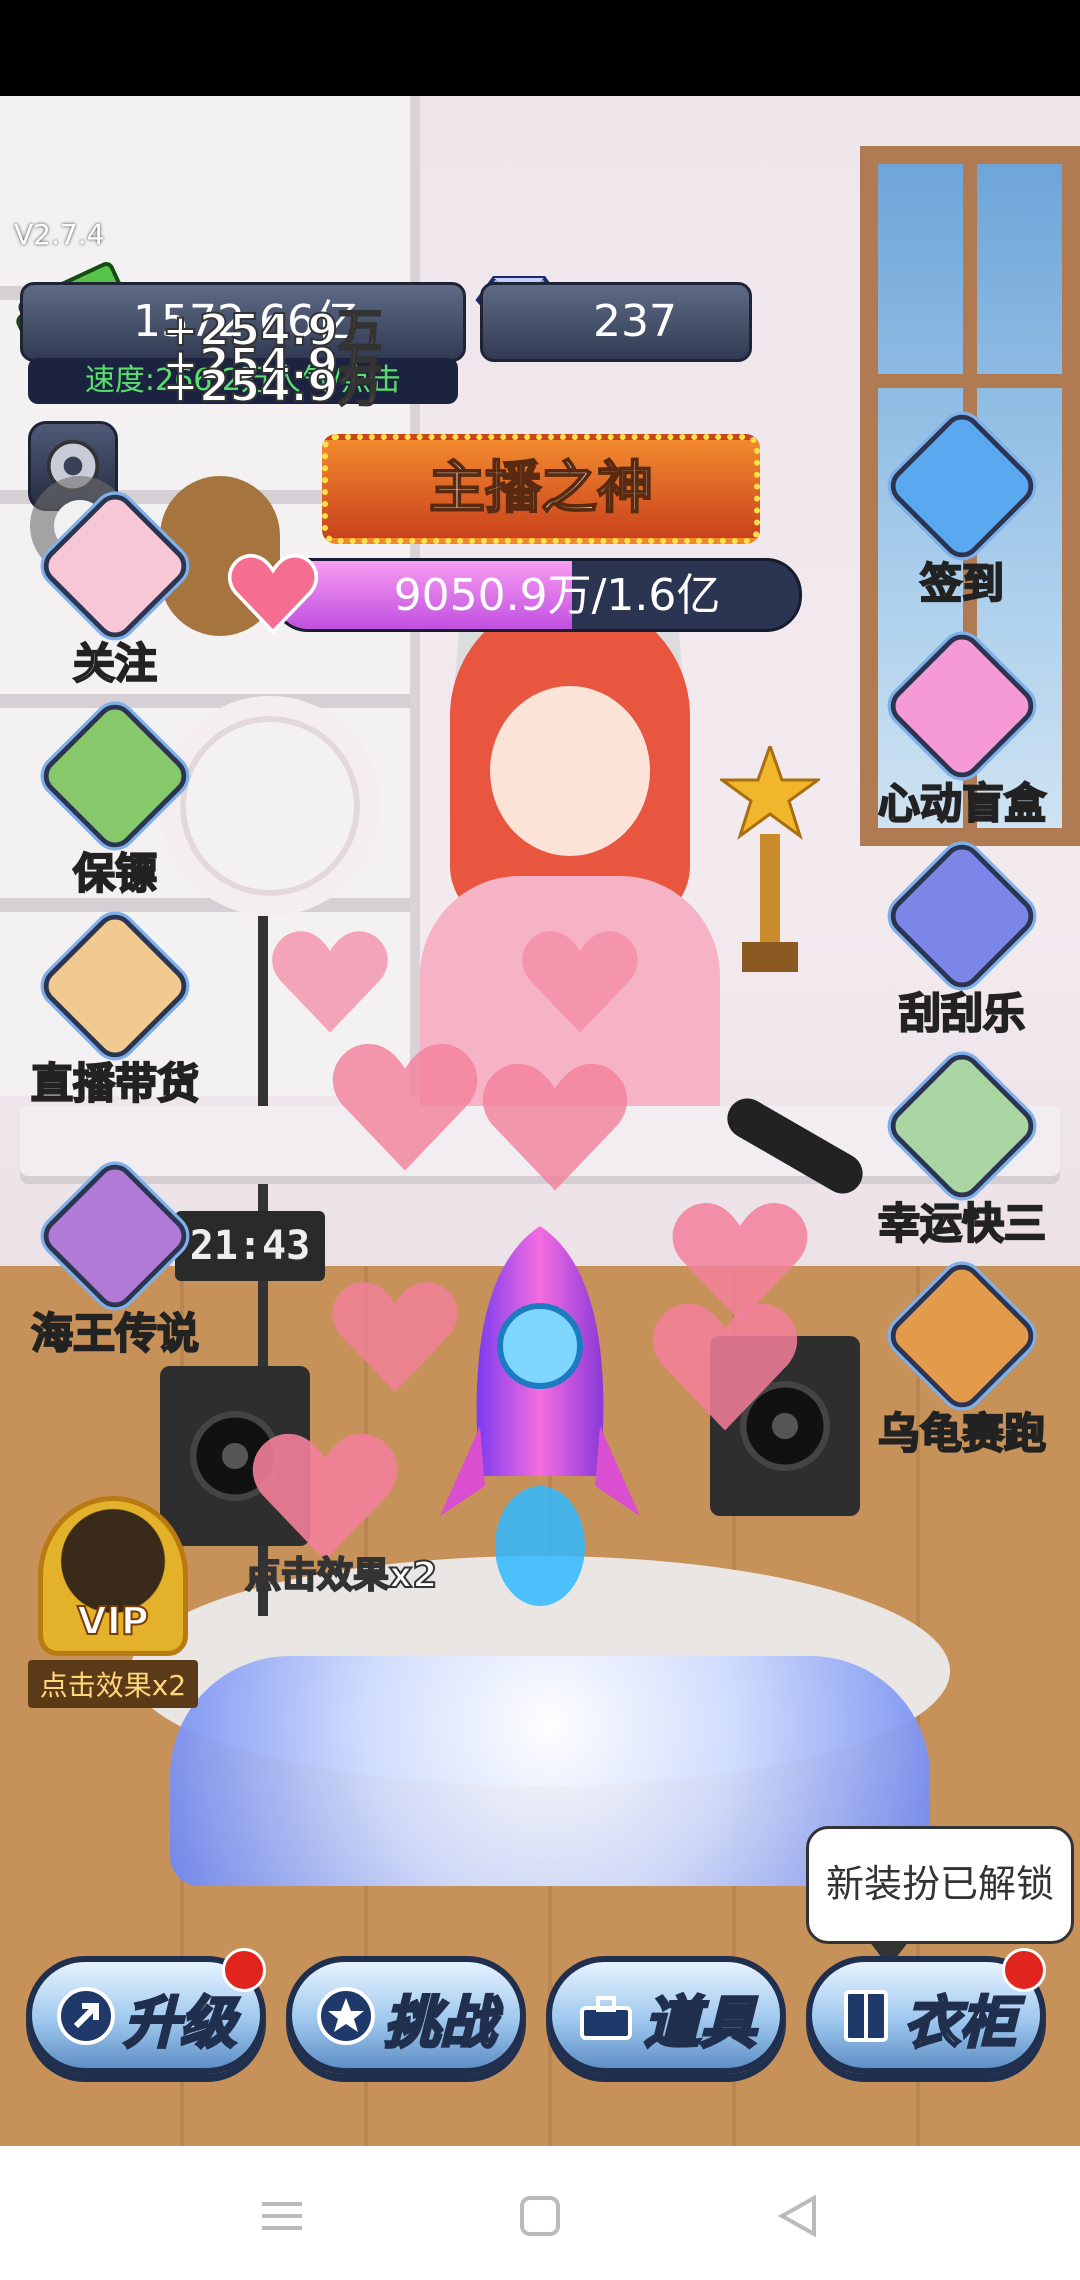 The image size is (1080, 2280). I want to click on feature-label: 关注, so click(115, 663).